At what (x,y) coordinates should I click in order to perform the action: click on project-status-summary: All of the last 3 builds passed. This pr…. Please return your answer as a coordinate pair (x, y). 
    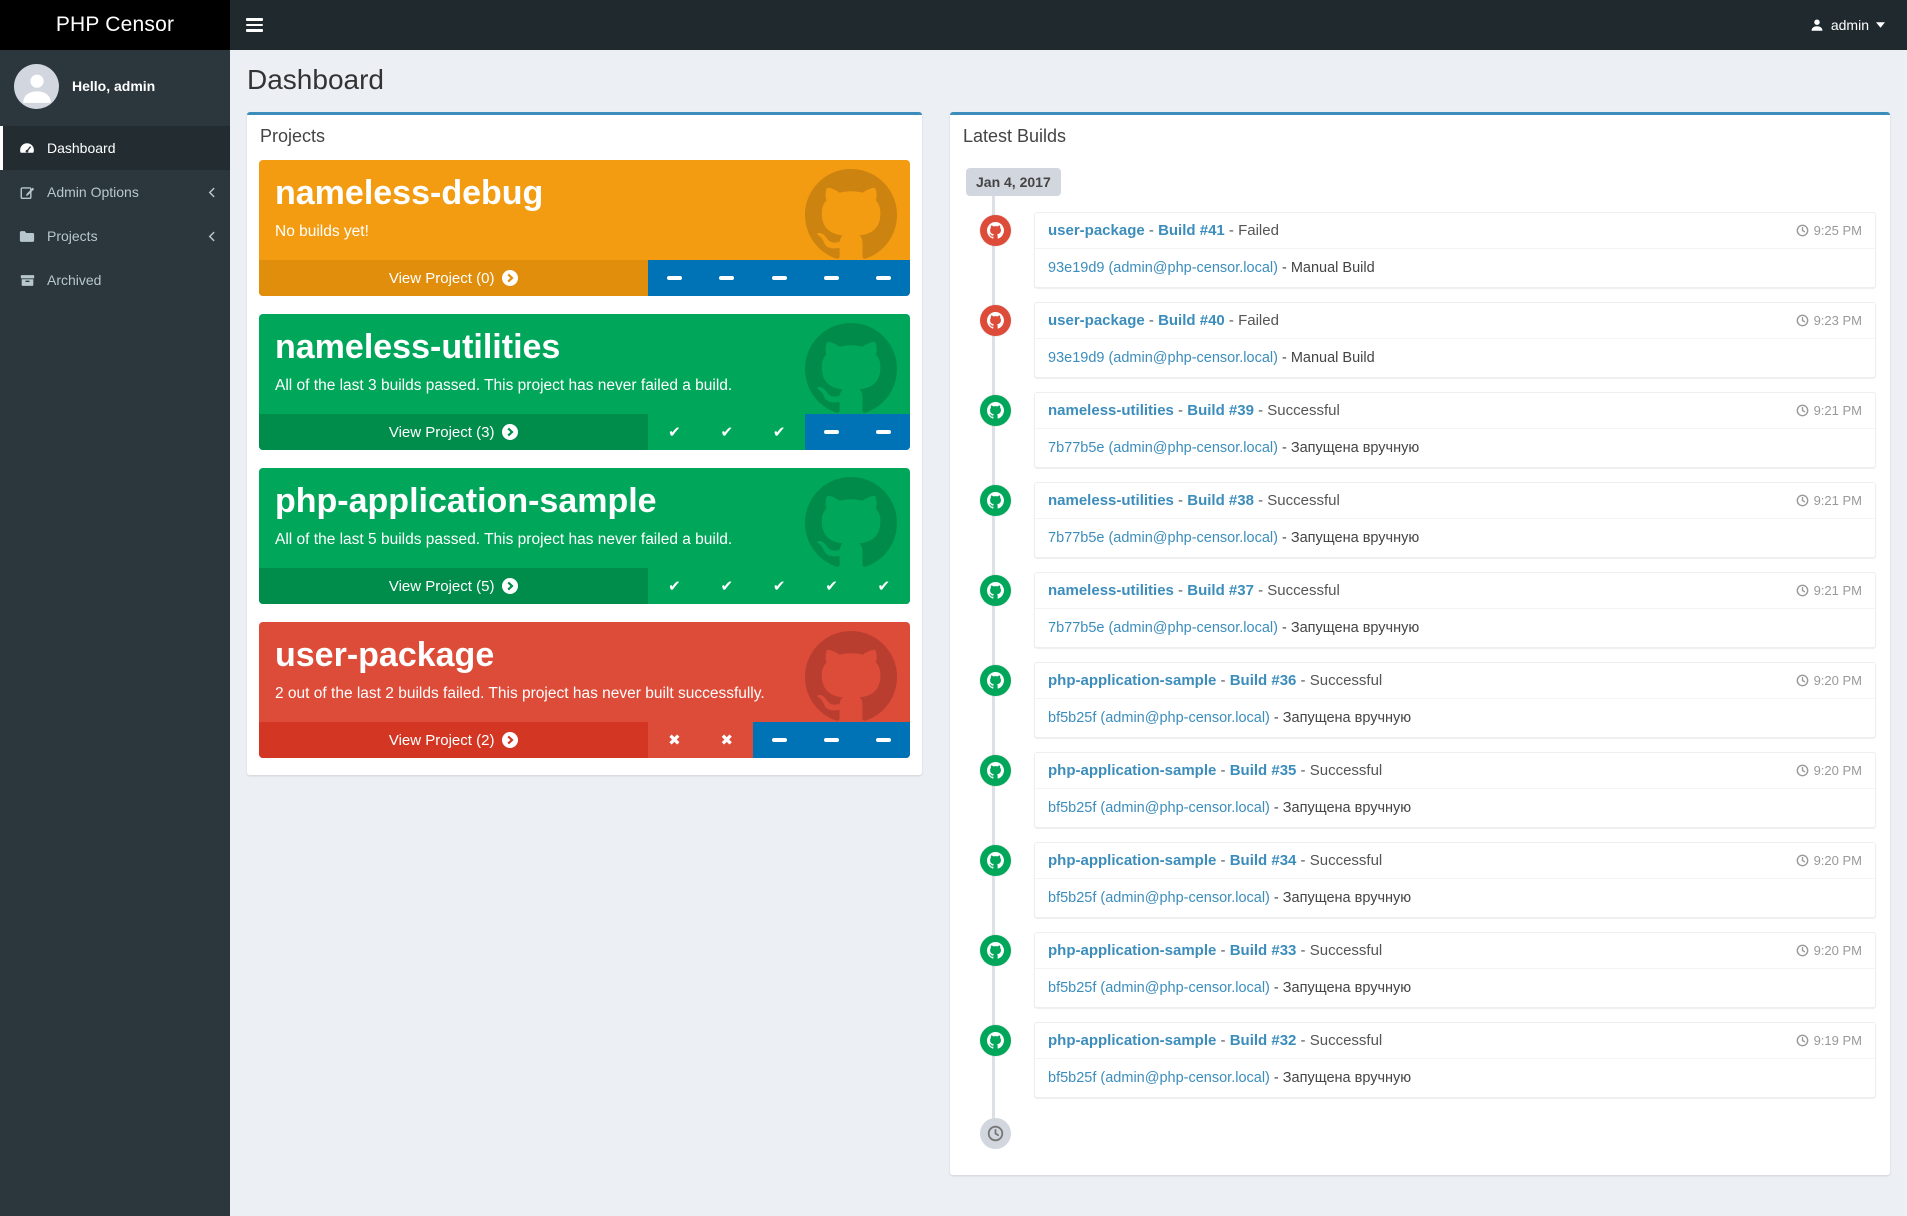
    Looking at the image, I should click on (504, 386).